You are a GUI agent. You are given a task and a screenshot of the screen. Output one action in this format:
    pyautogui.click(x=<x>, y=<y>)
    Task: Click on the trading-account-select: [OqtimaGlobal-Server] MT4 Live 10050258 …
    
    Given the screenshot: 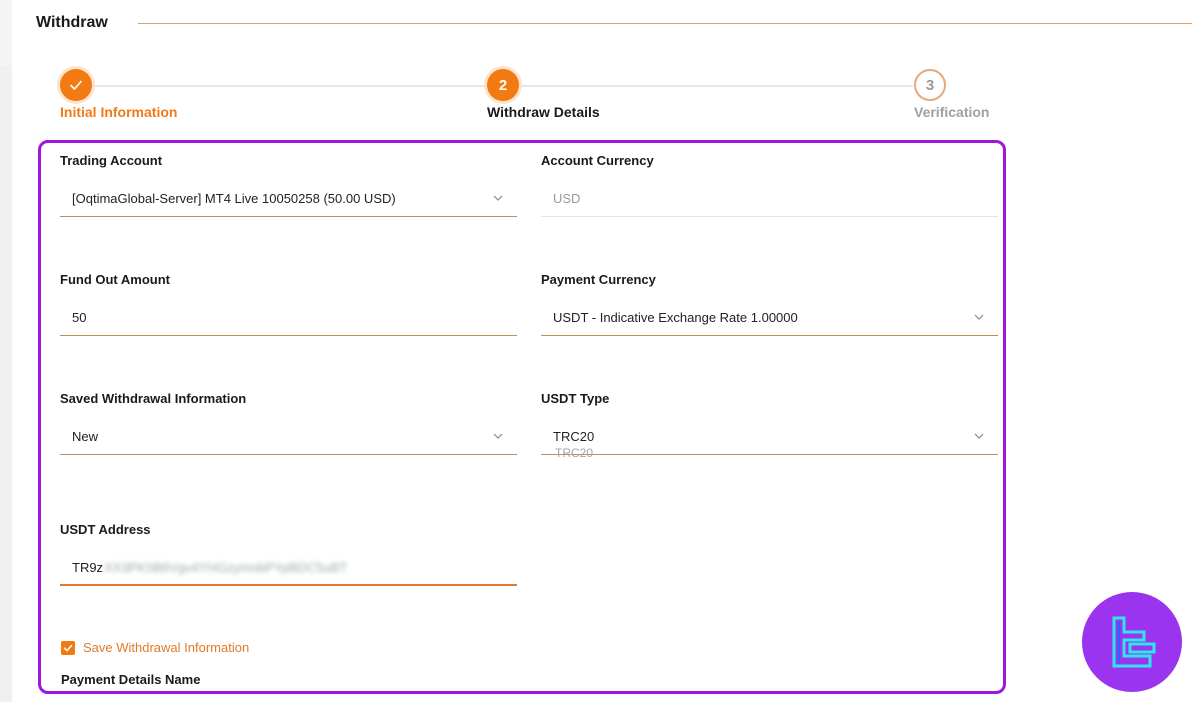 What is the action you would take?
    pyautogui.click(x=288, y=199)
    